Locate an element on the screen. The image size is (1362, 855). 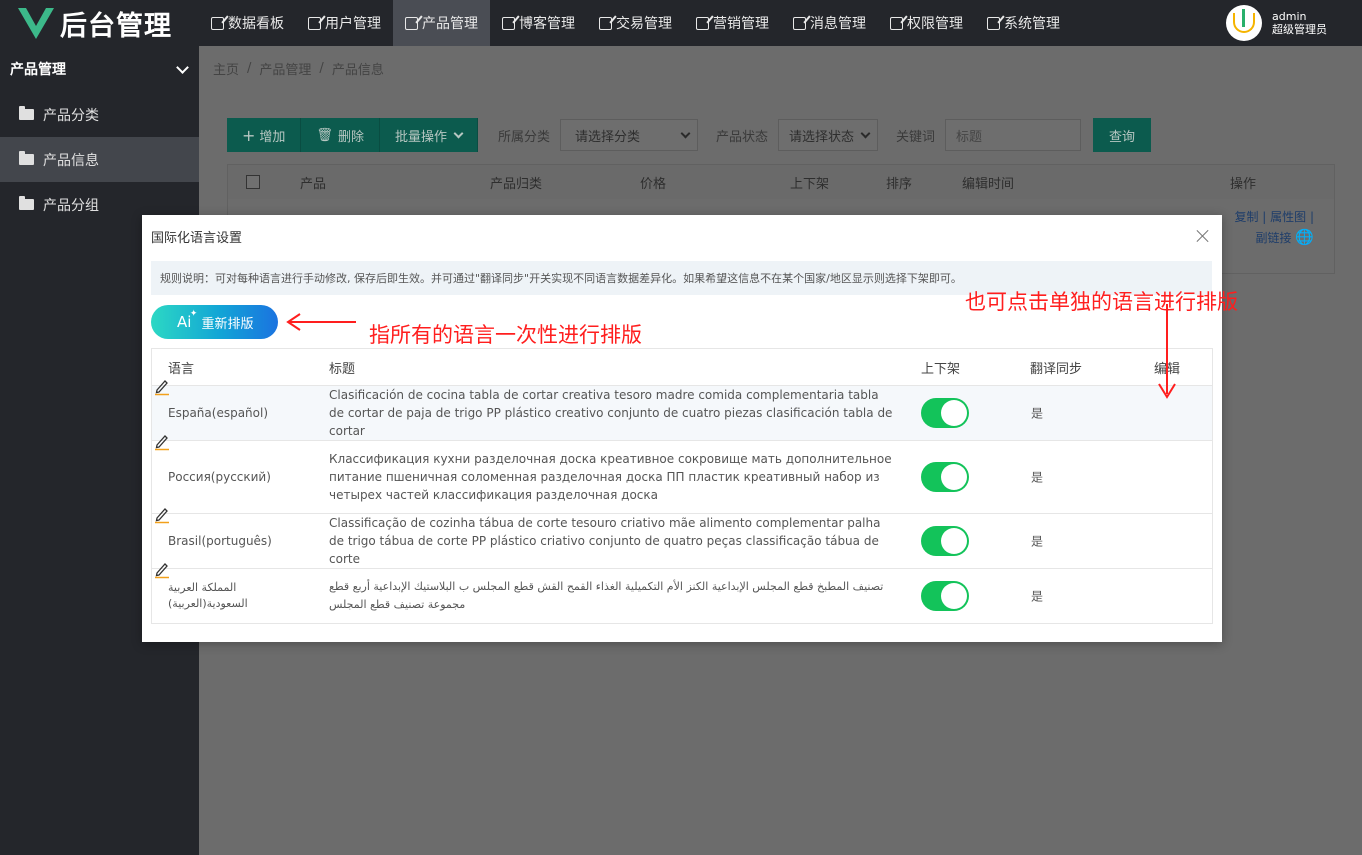
avatar is located at coordinates (1244, 23).